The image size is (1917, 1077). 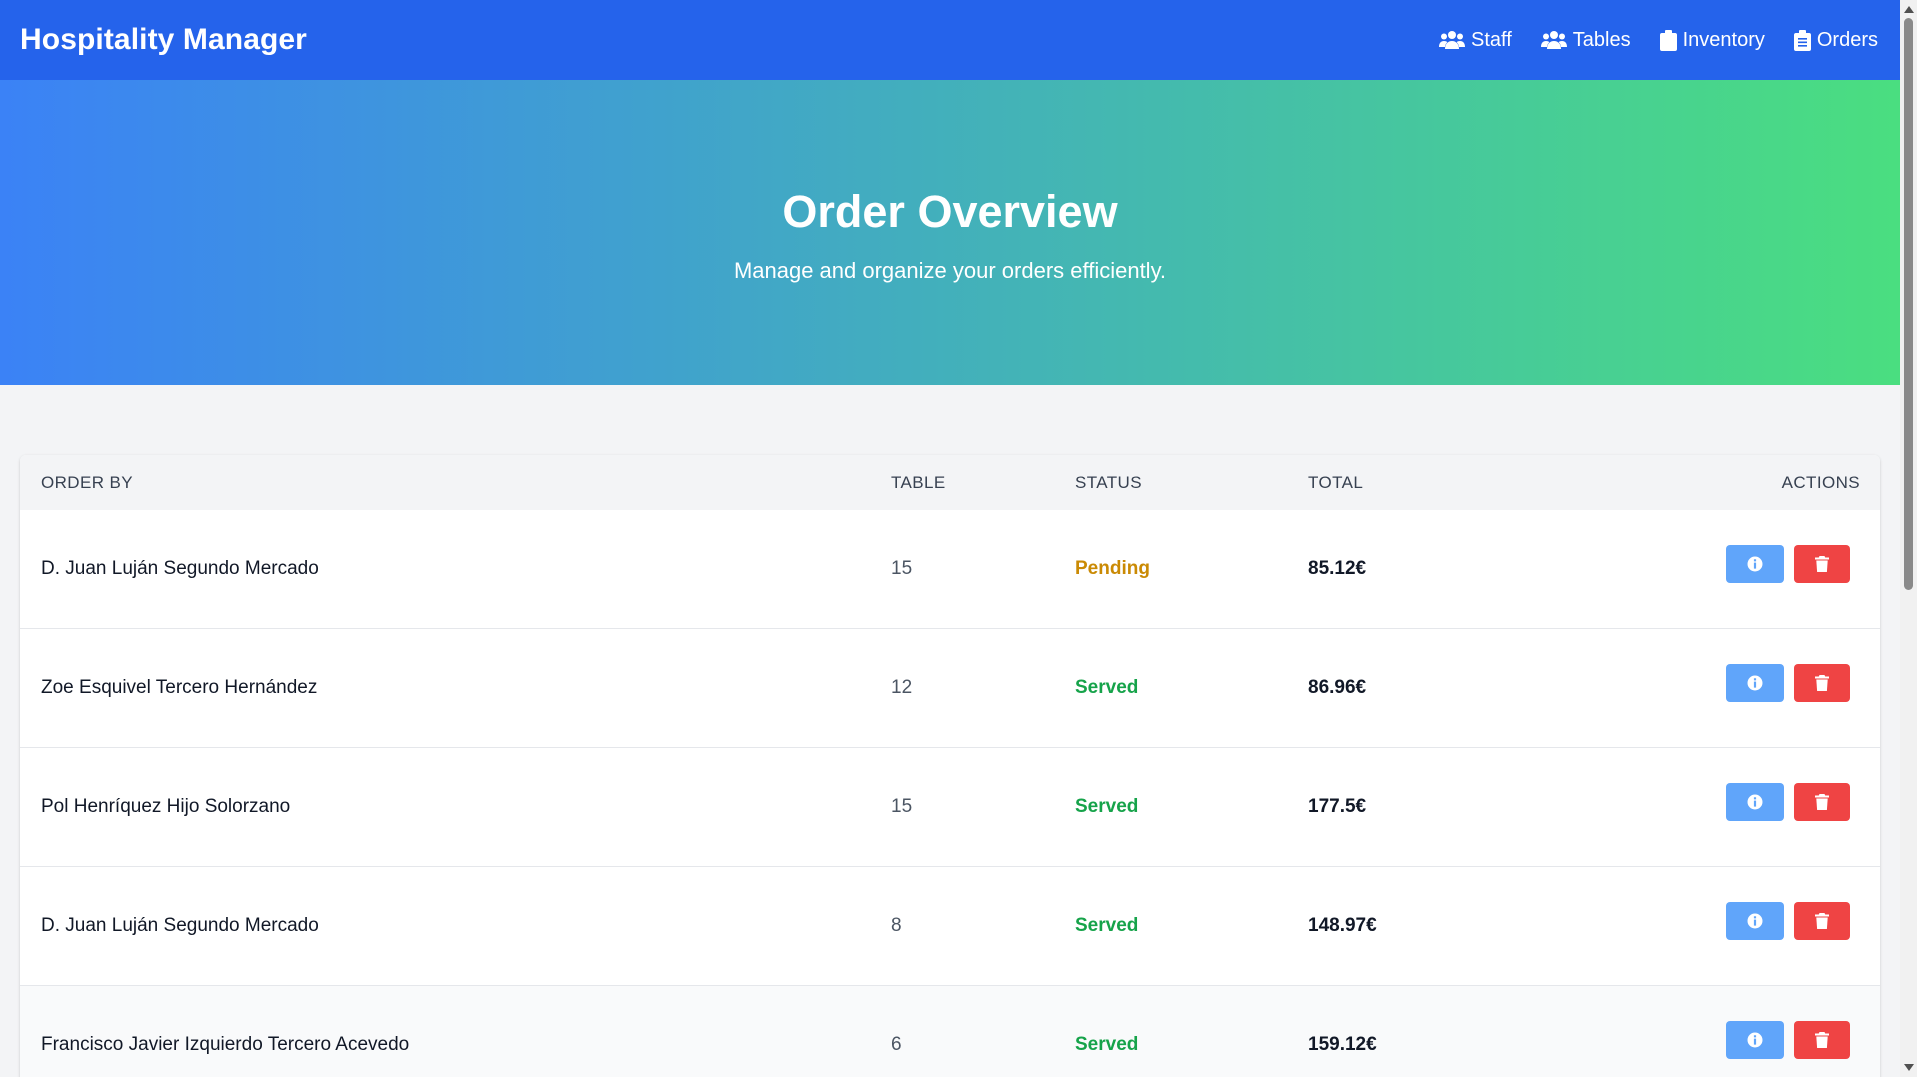 What do you see at coordinates (1112, 568) in the screenshot?
I see `status-cell: Pending` at bounding box center [1112, 568].